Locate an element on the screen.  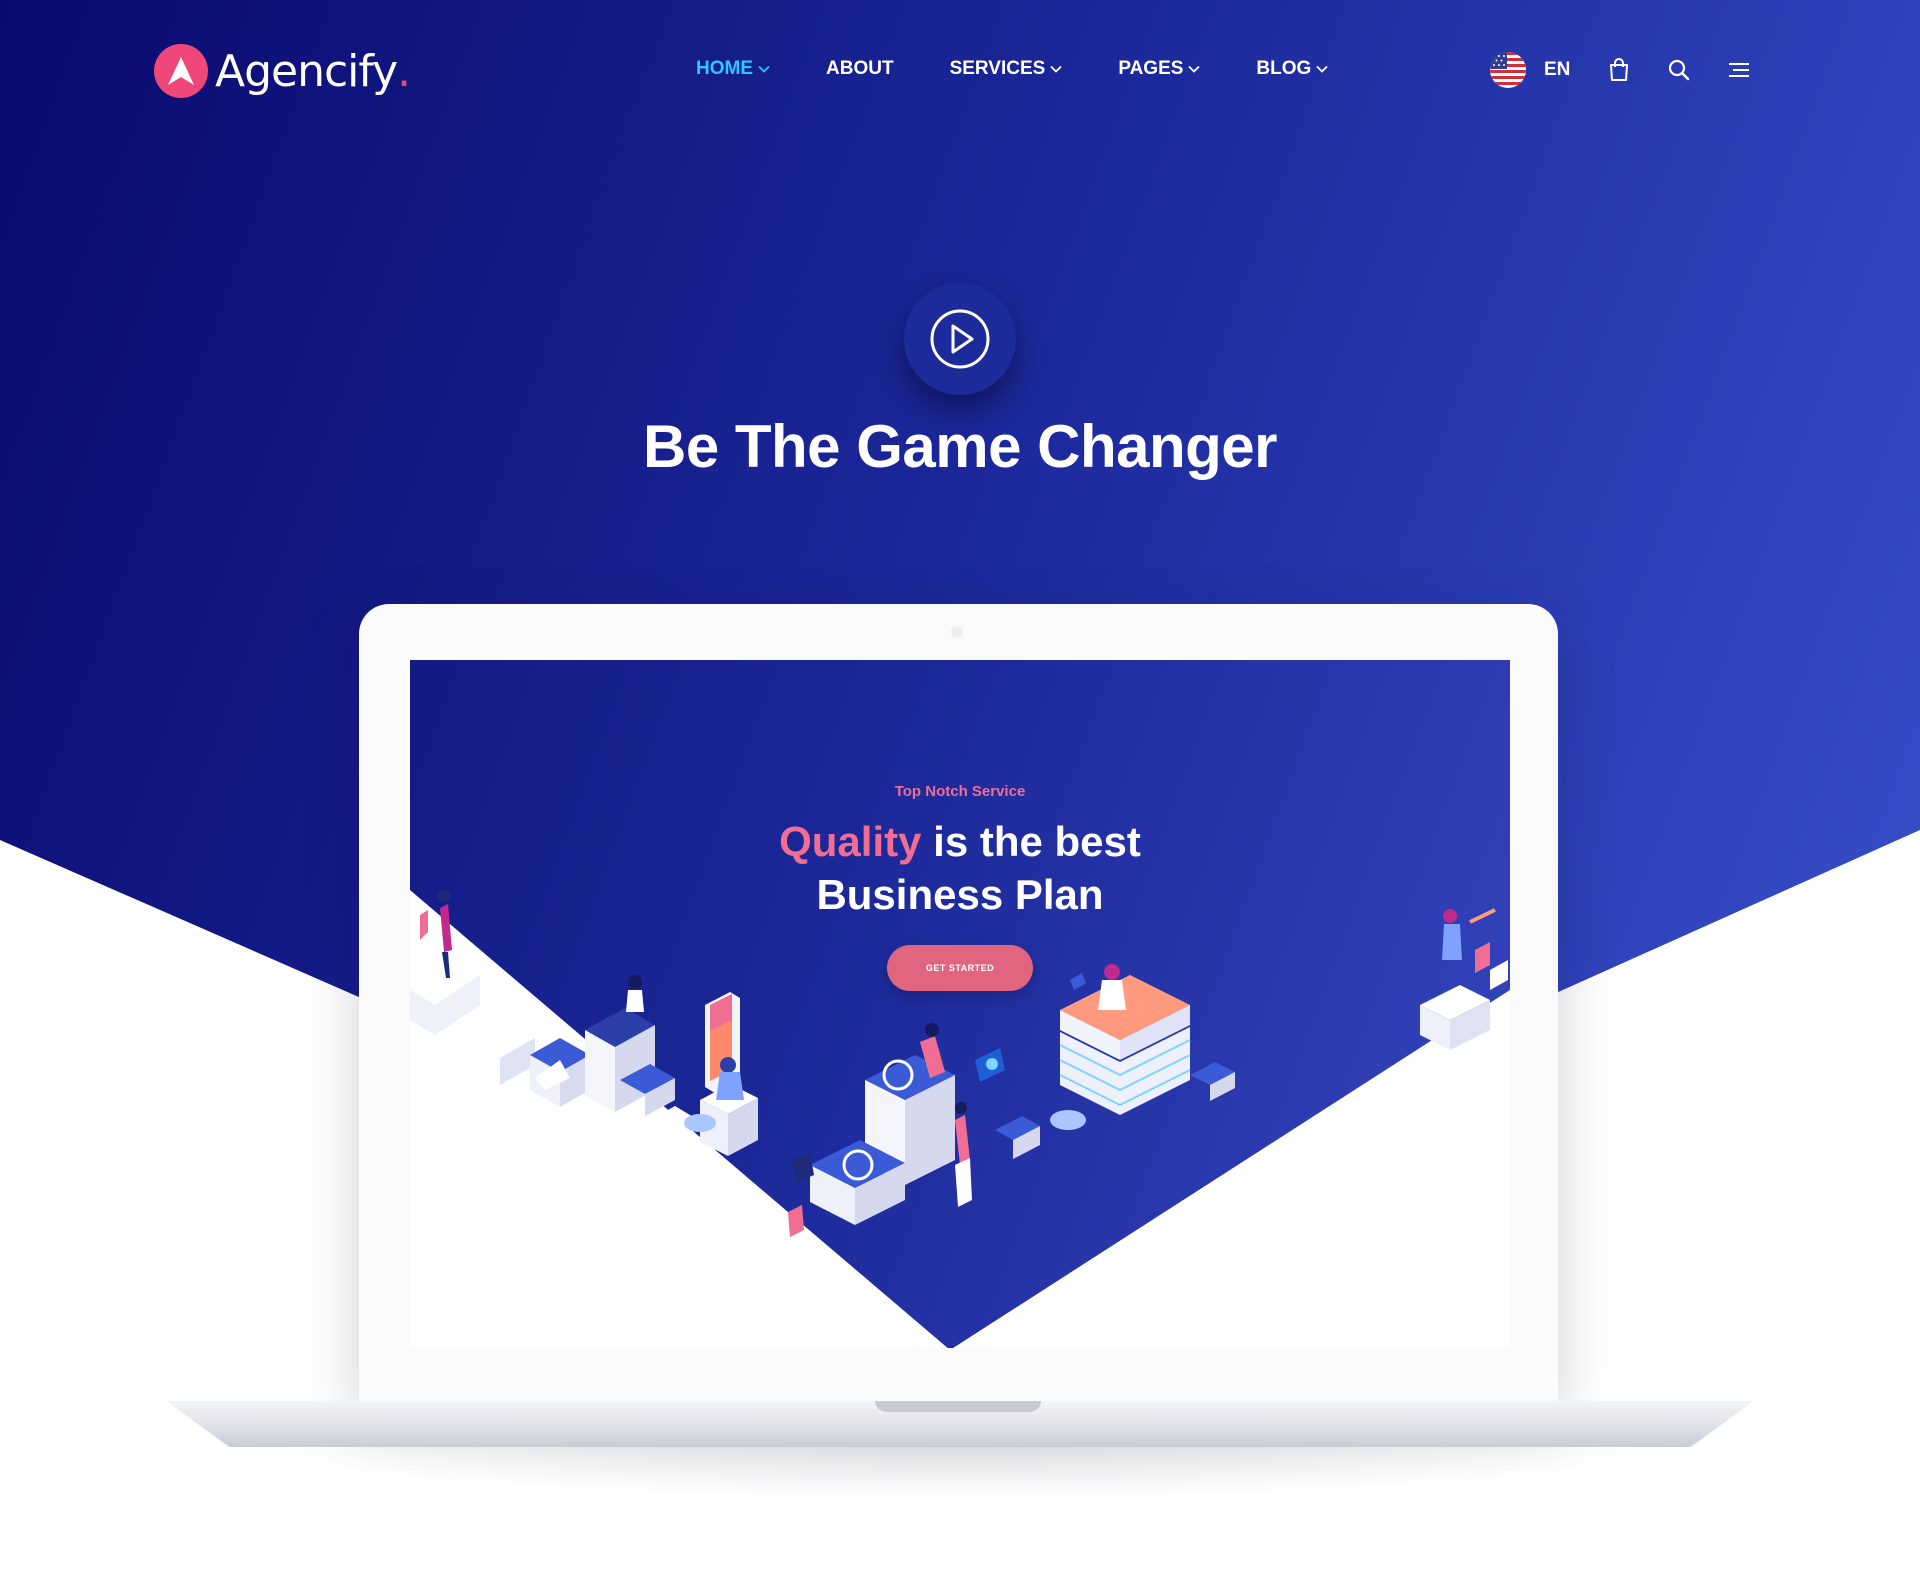
search-icon is located at coordinates (1679, 70).